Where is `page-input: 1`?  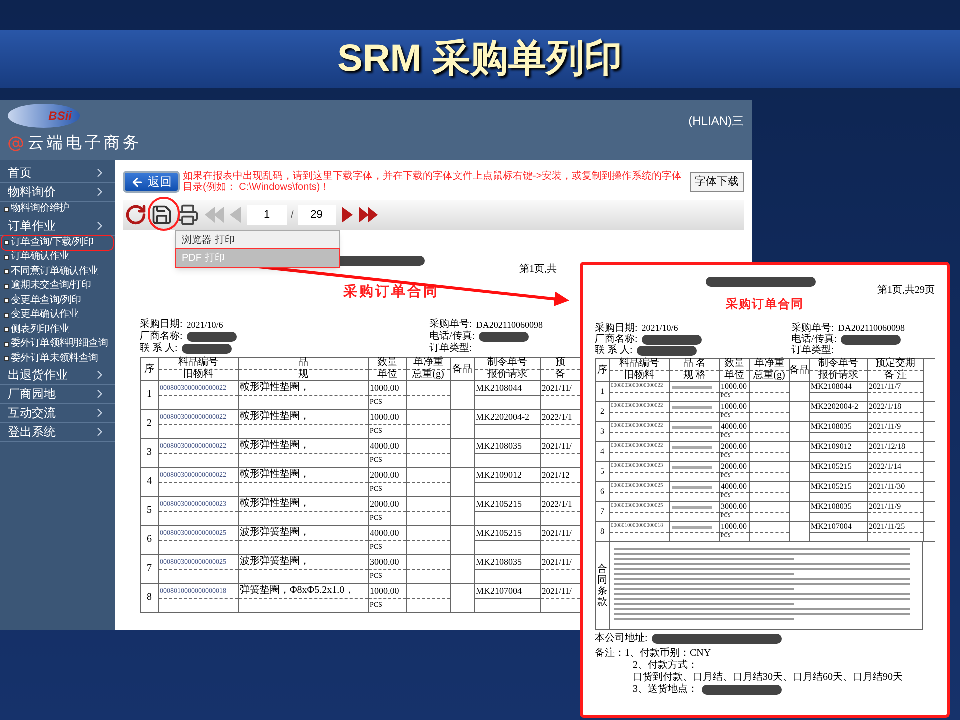
page-input: 1 is located at coordinates (267, 215).